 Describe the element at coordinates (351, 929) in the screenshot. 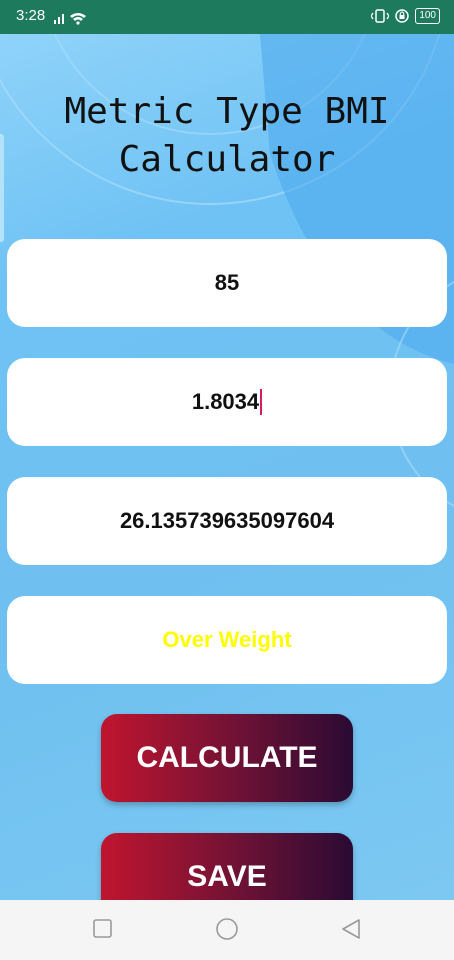

I see `back-triangle-icon` at that location.